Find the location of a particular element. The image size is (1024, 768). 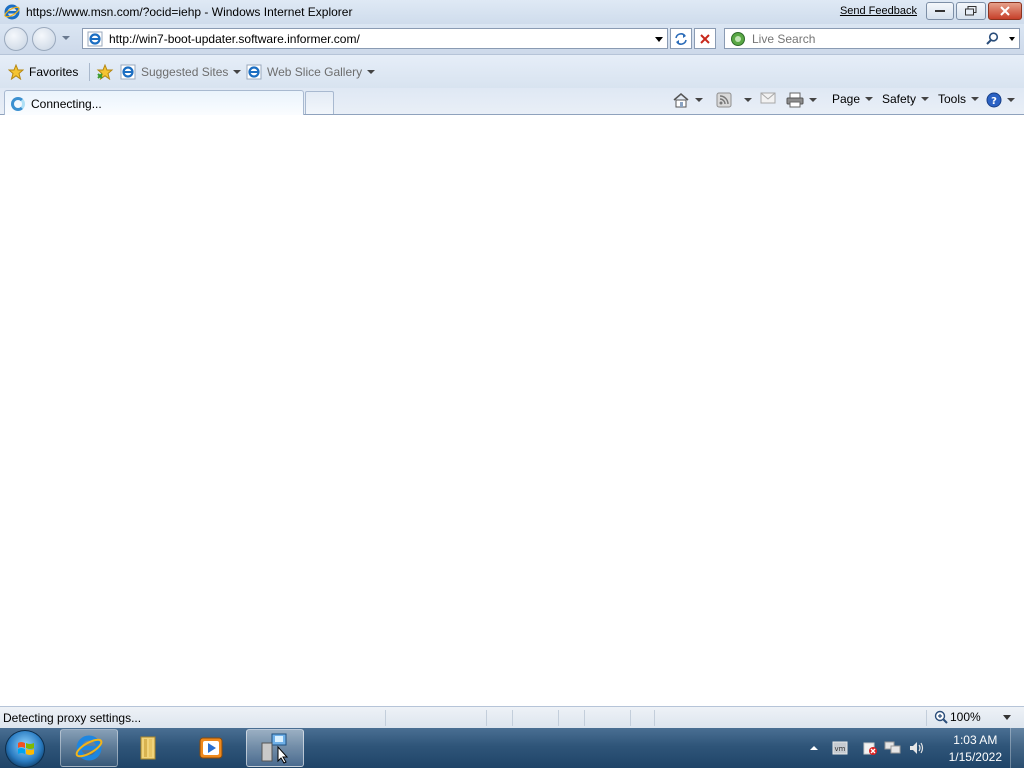

suggested-sites-label: Suggested Sites is located at coordinates (185, 72).